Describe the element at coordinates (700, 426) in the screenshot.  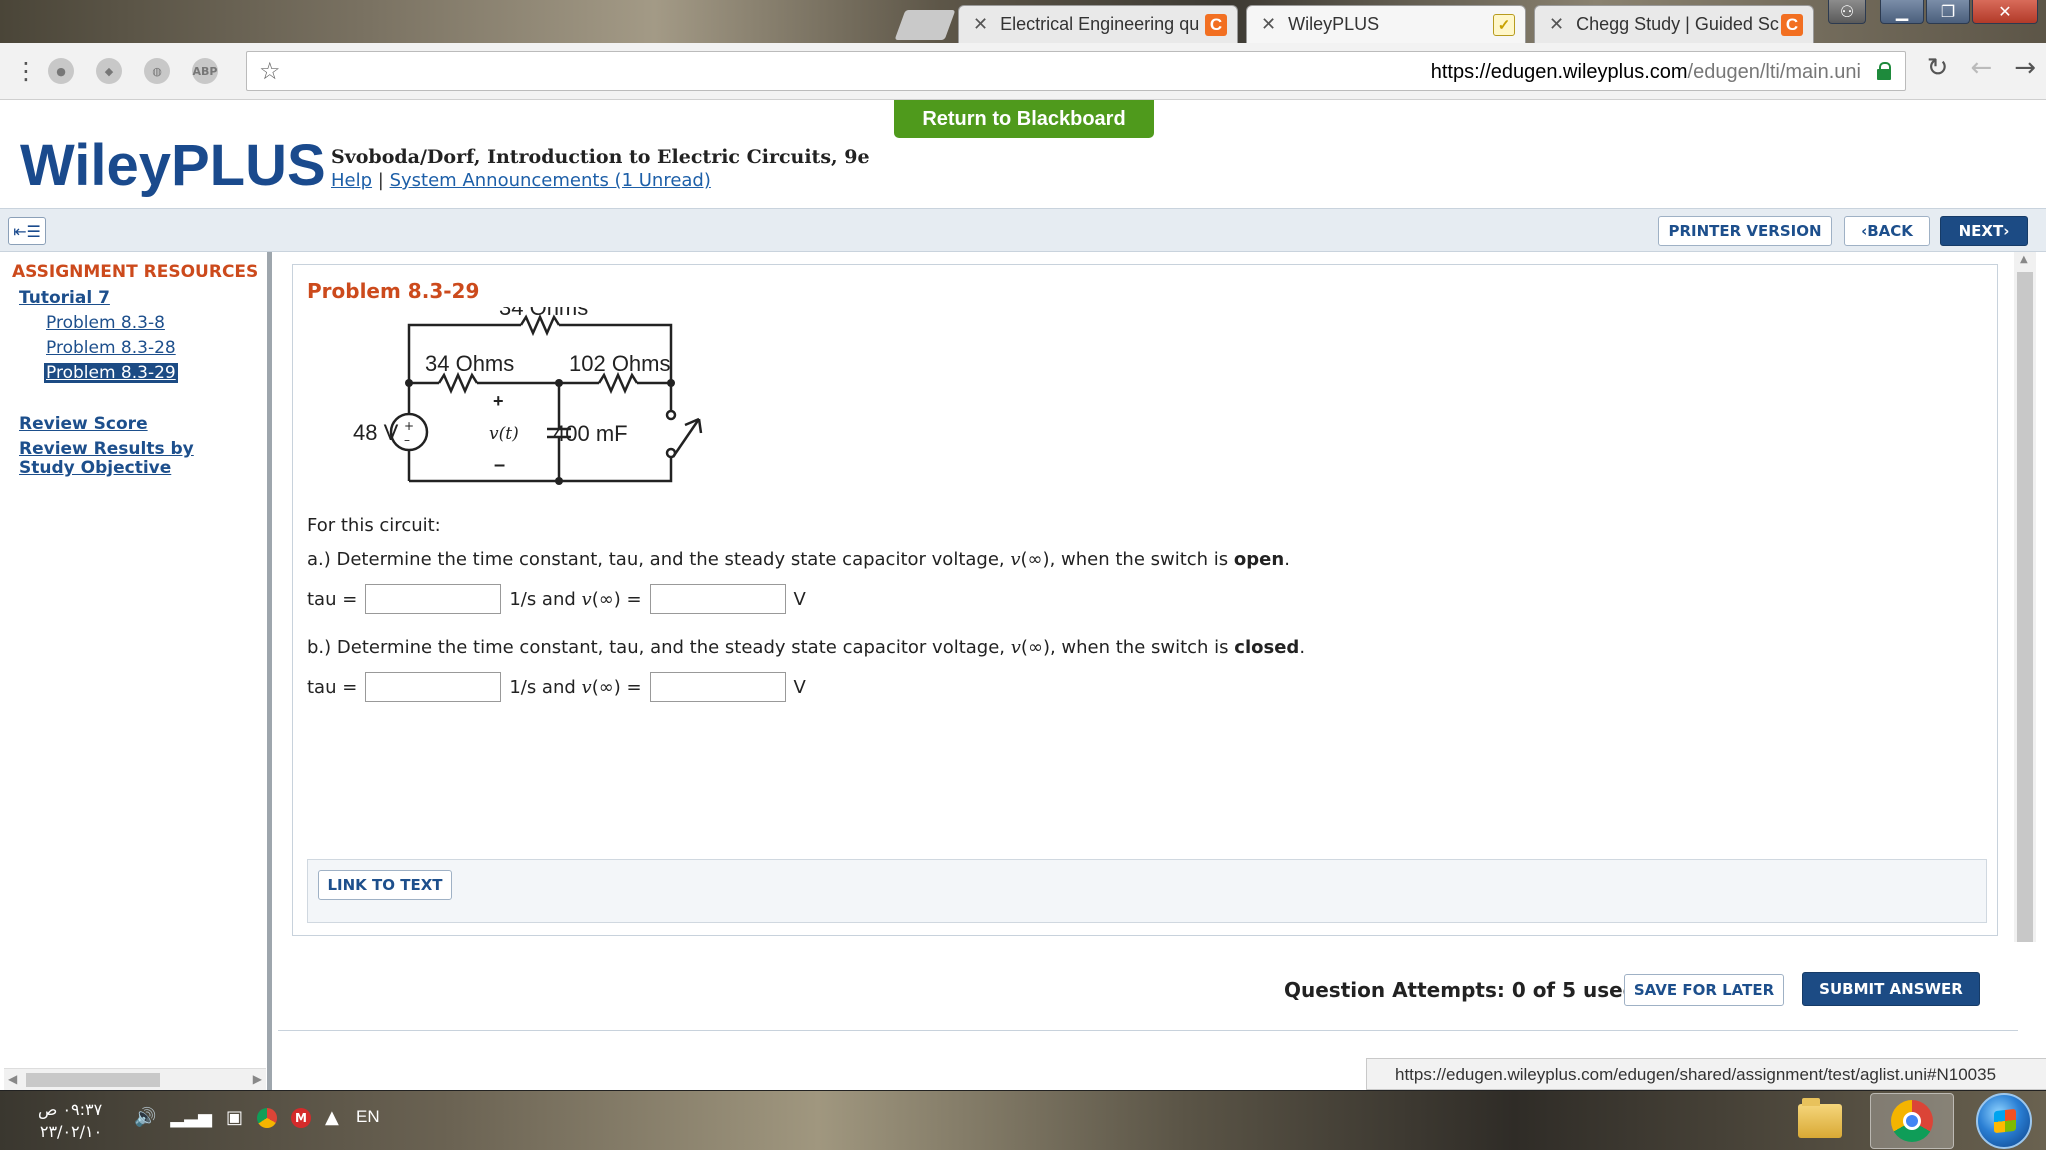
I see `switch-arrow-b` at that location.